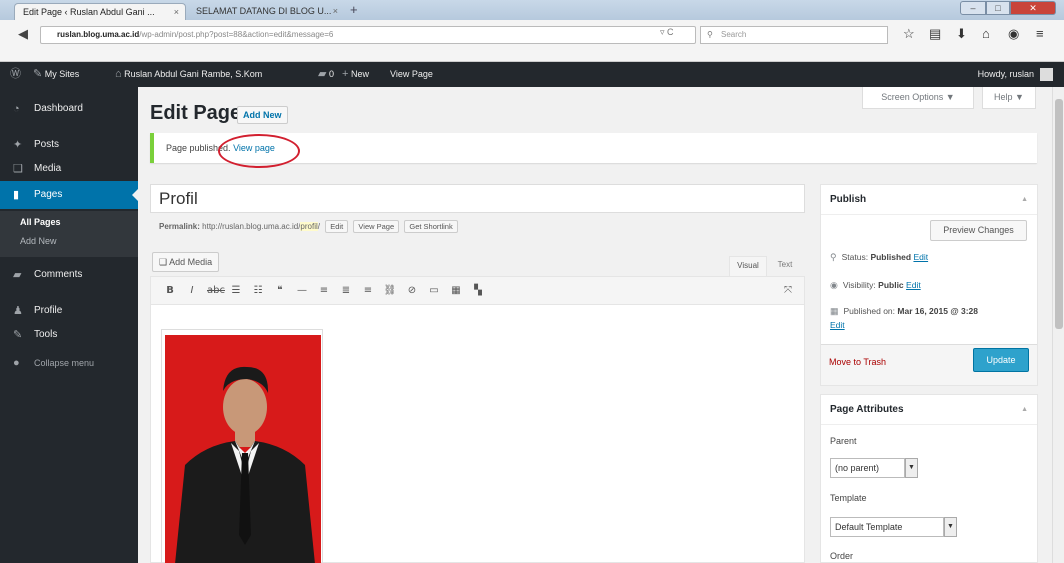  Describe the element at coordinates (869, 311) in the screenshot. I see `published-on-label: Published on:` at that location.